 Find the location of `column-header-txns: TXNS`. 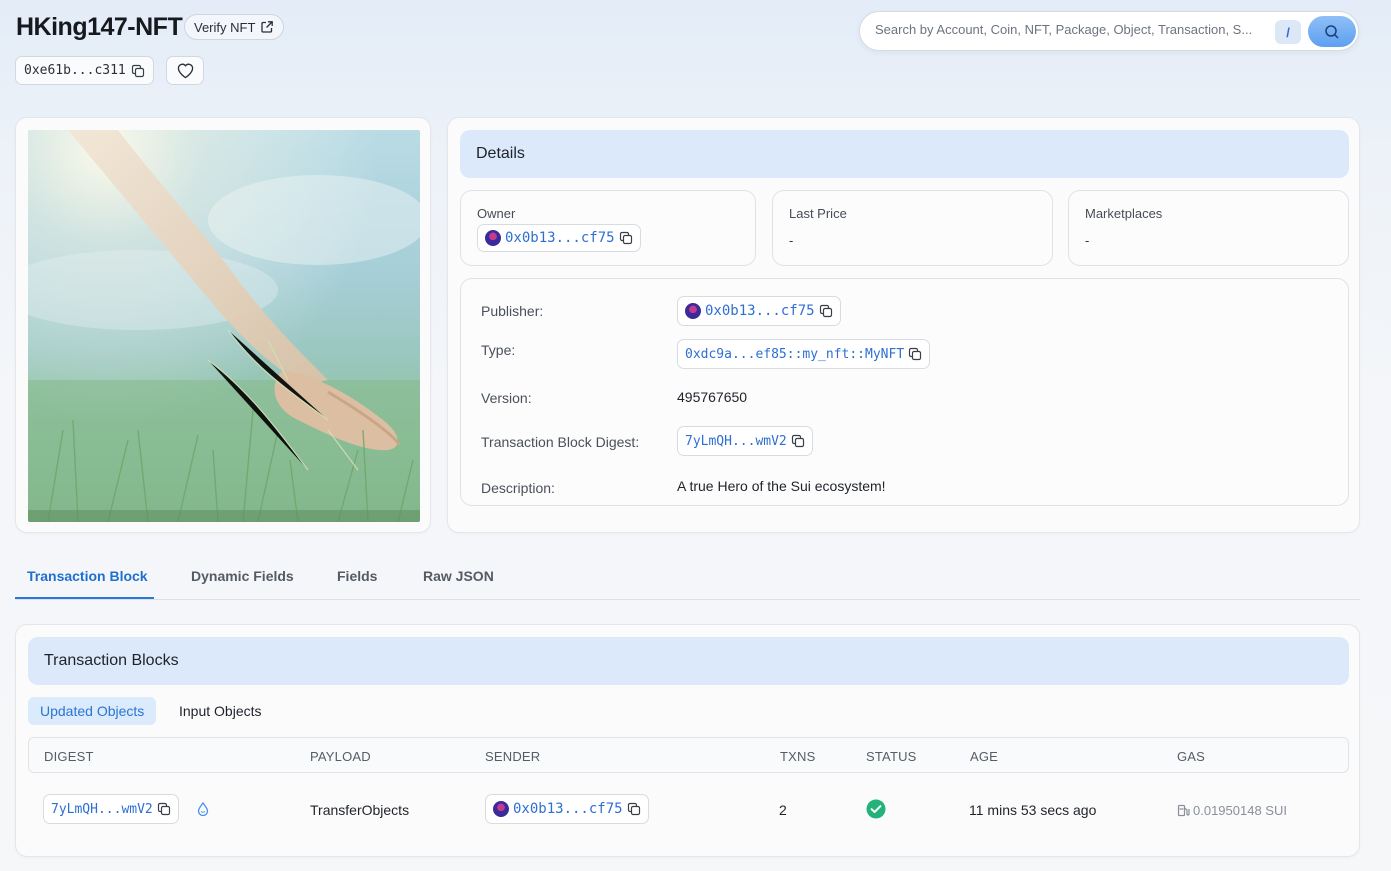

column-header-txns: TXNS is located at coordinates (798, 756).